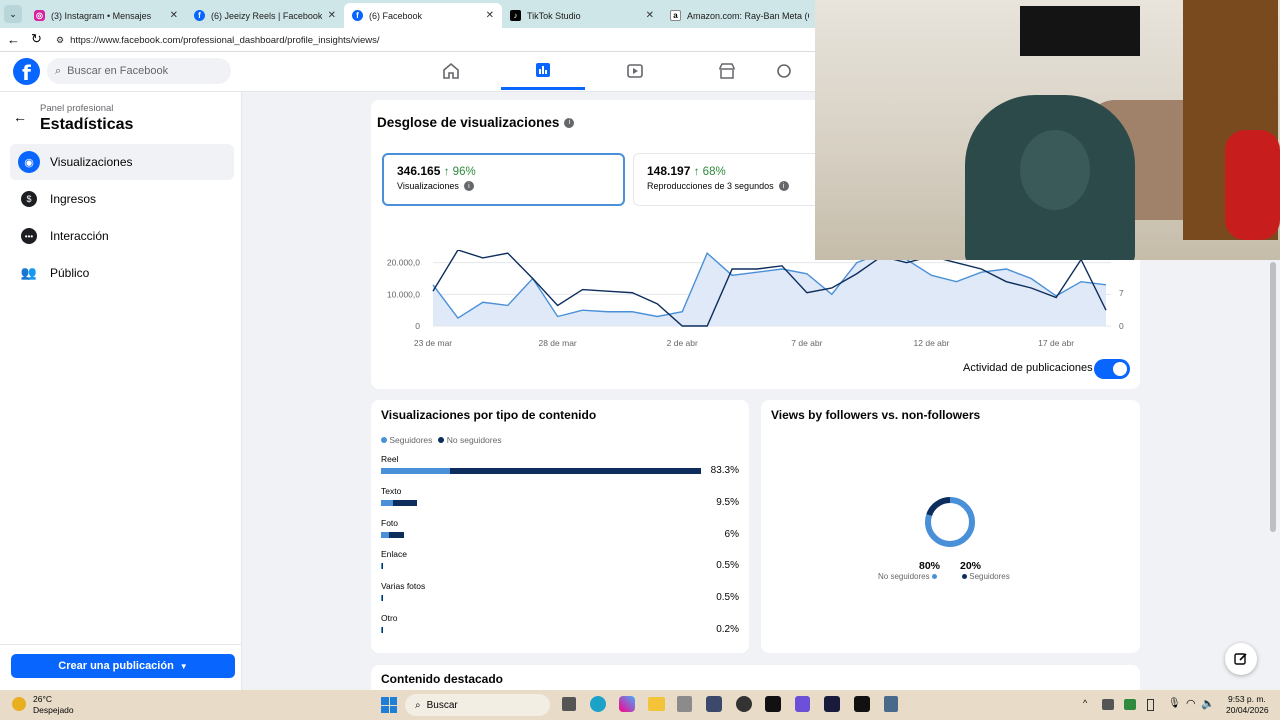 The image size is (1280, 720). What do you see at coordinates (1252, 185) in the screenshot?
I see `chair-shape` at bounding box center [1252, 185].